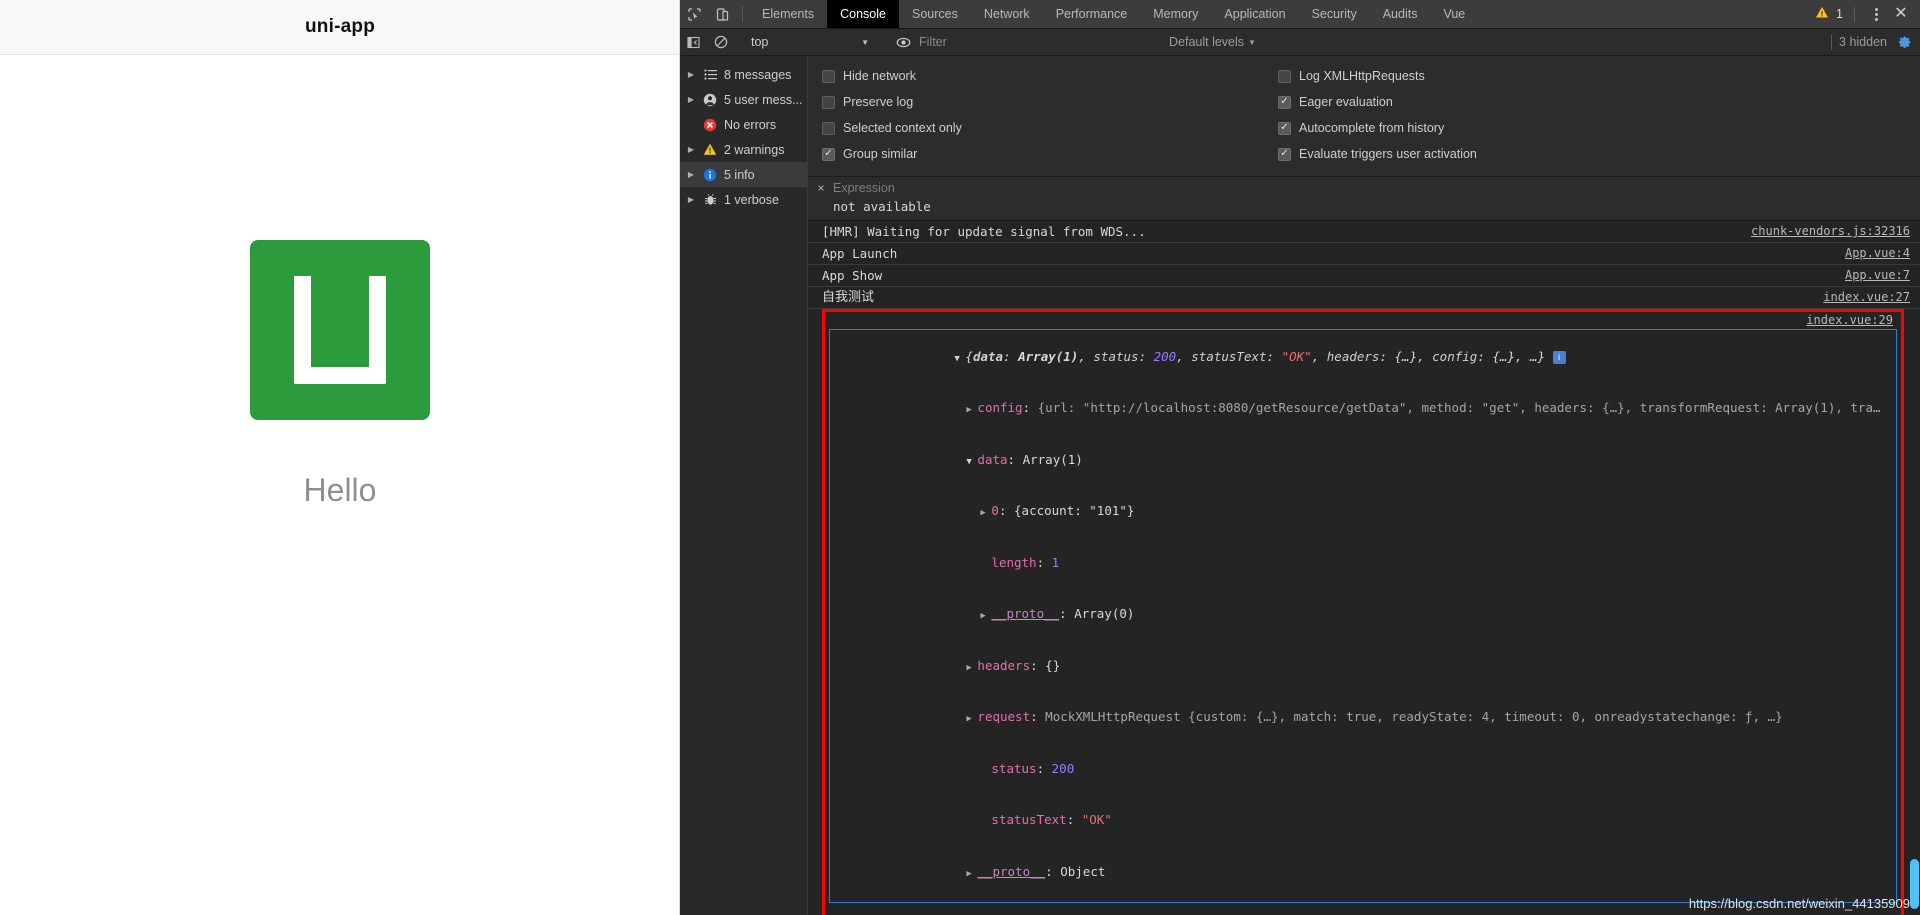  I want to click on object-key-config: config, so click(1000, 407).